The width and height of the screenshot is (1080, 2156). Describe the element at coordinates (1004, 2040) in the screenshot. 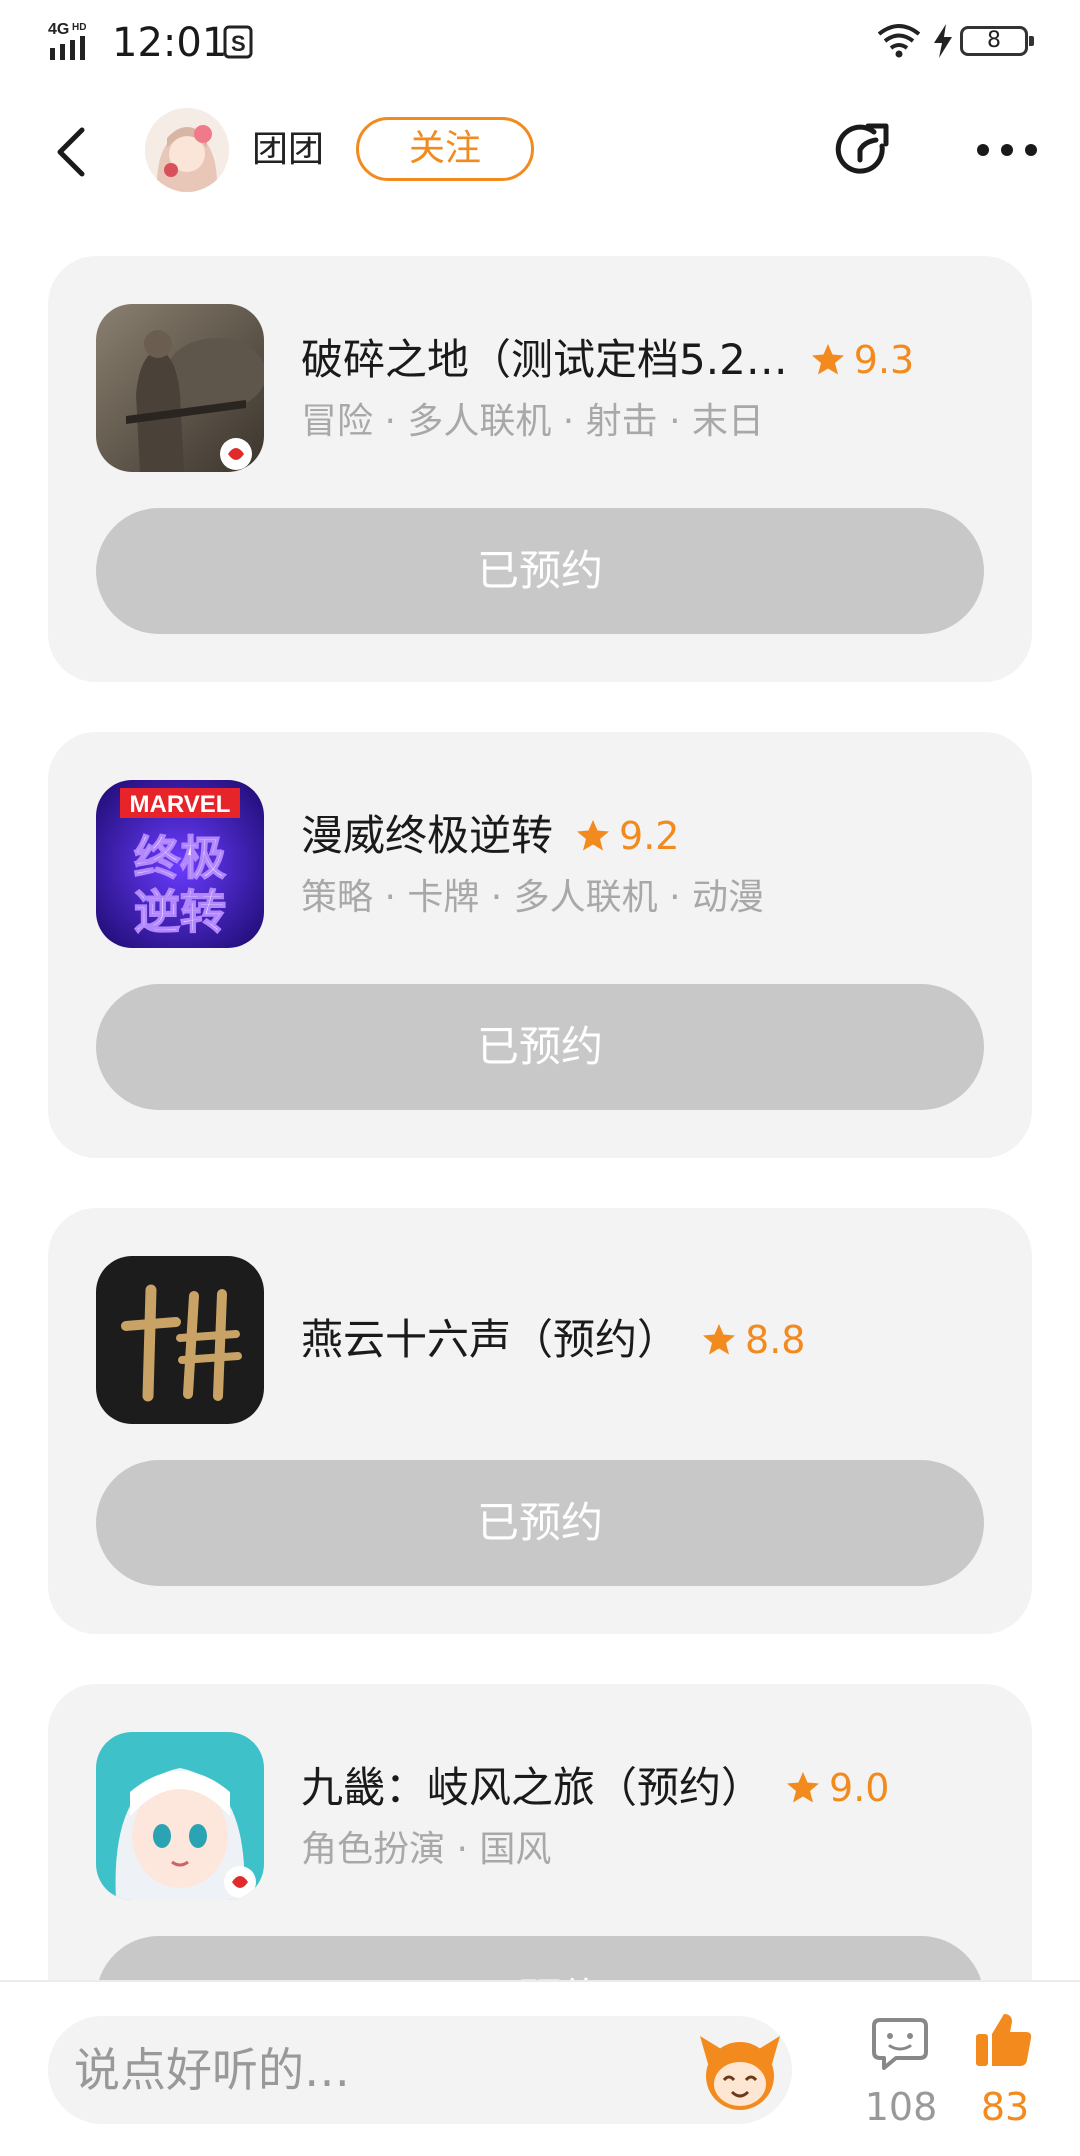

I see `thumbs-up-icon` at that location.